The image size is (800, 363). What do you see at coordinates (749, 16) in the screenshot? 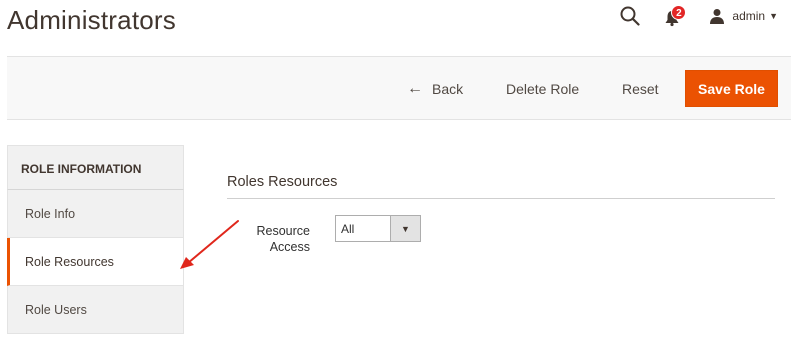
I see `user-name: admin` at bounding box center [749, 16].